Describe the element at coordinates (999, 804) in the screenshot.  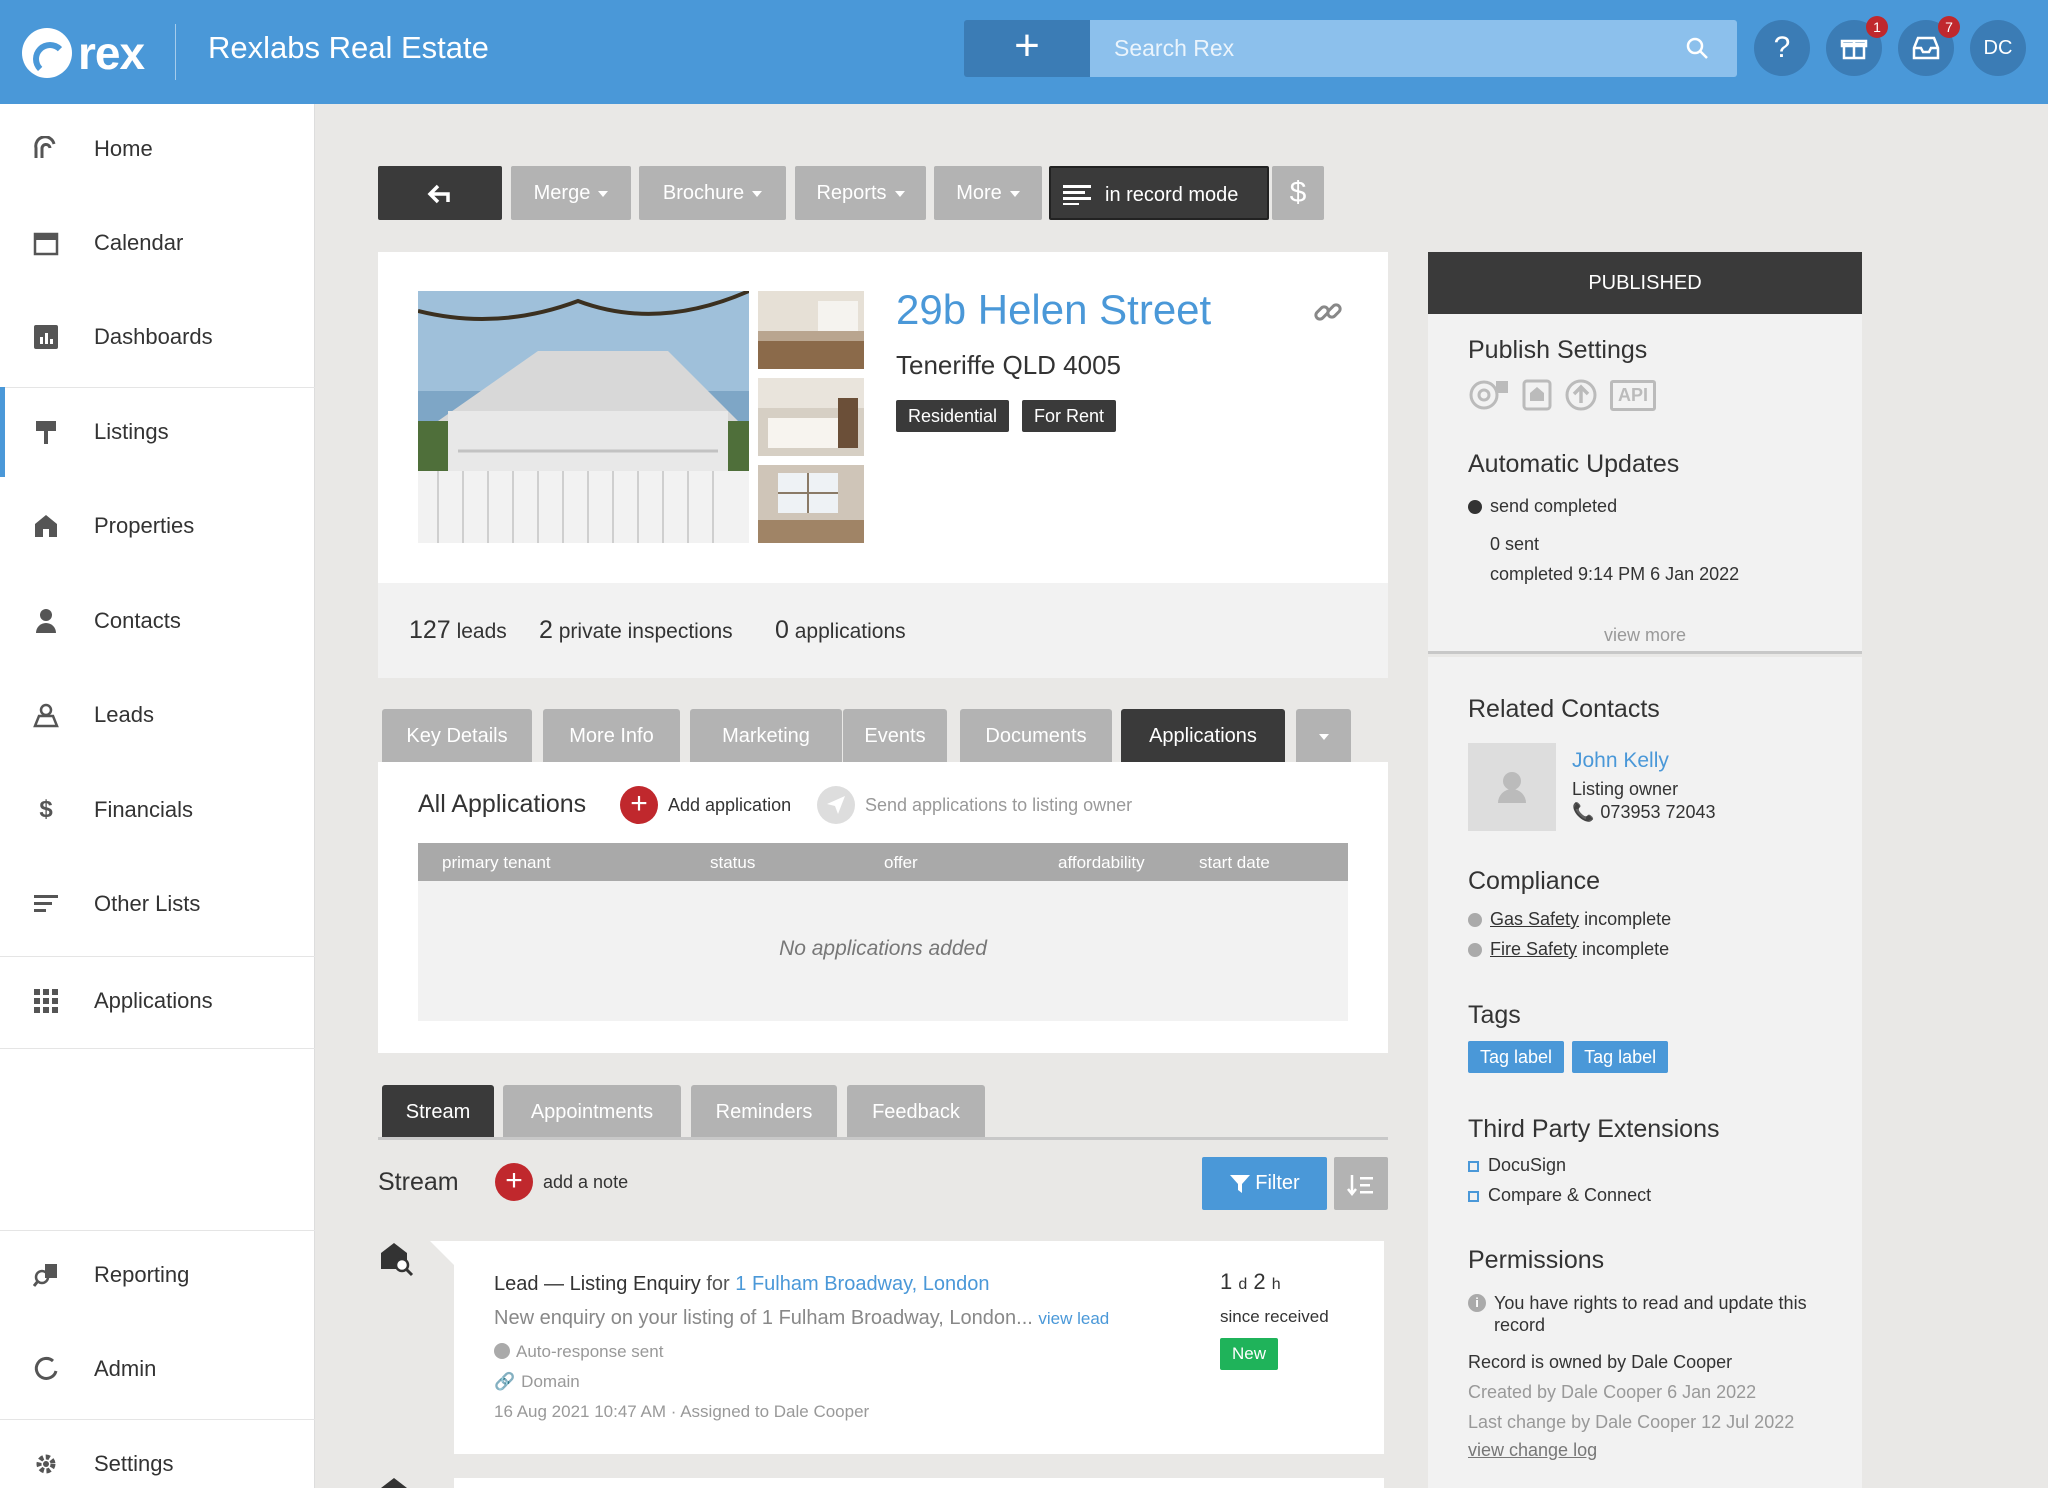
I see `send-applications-label: Send applications to listing owner` at that location.